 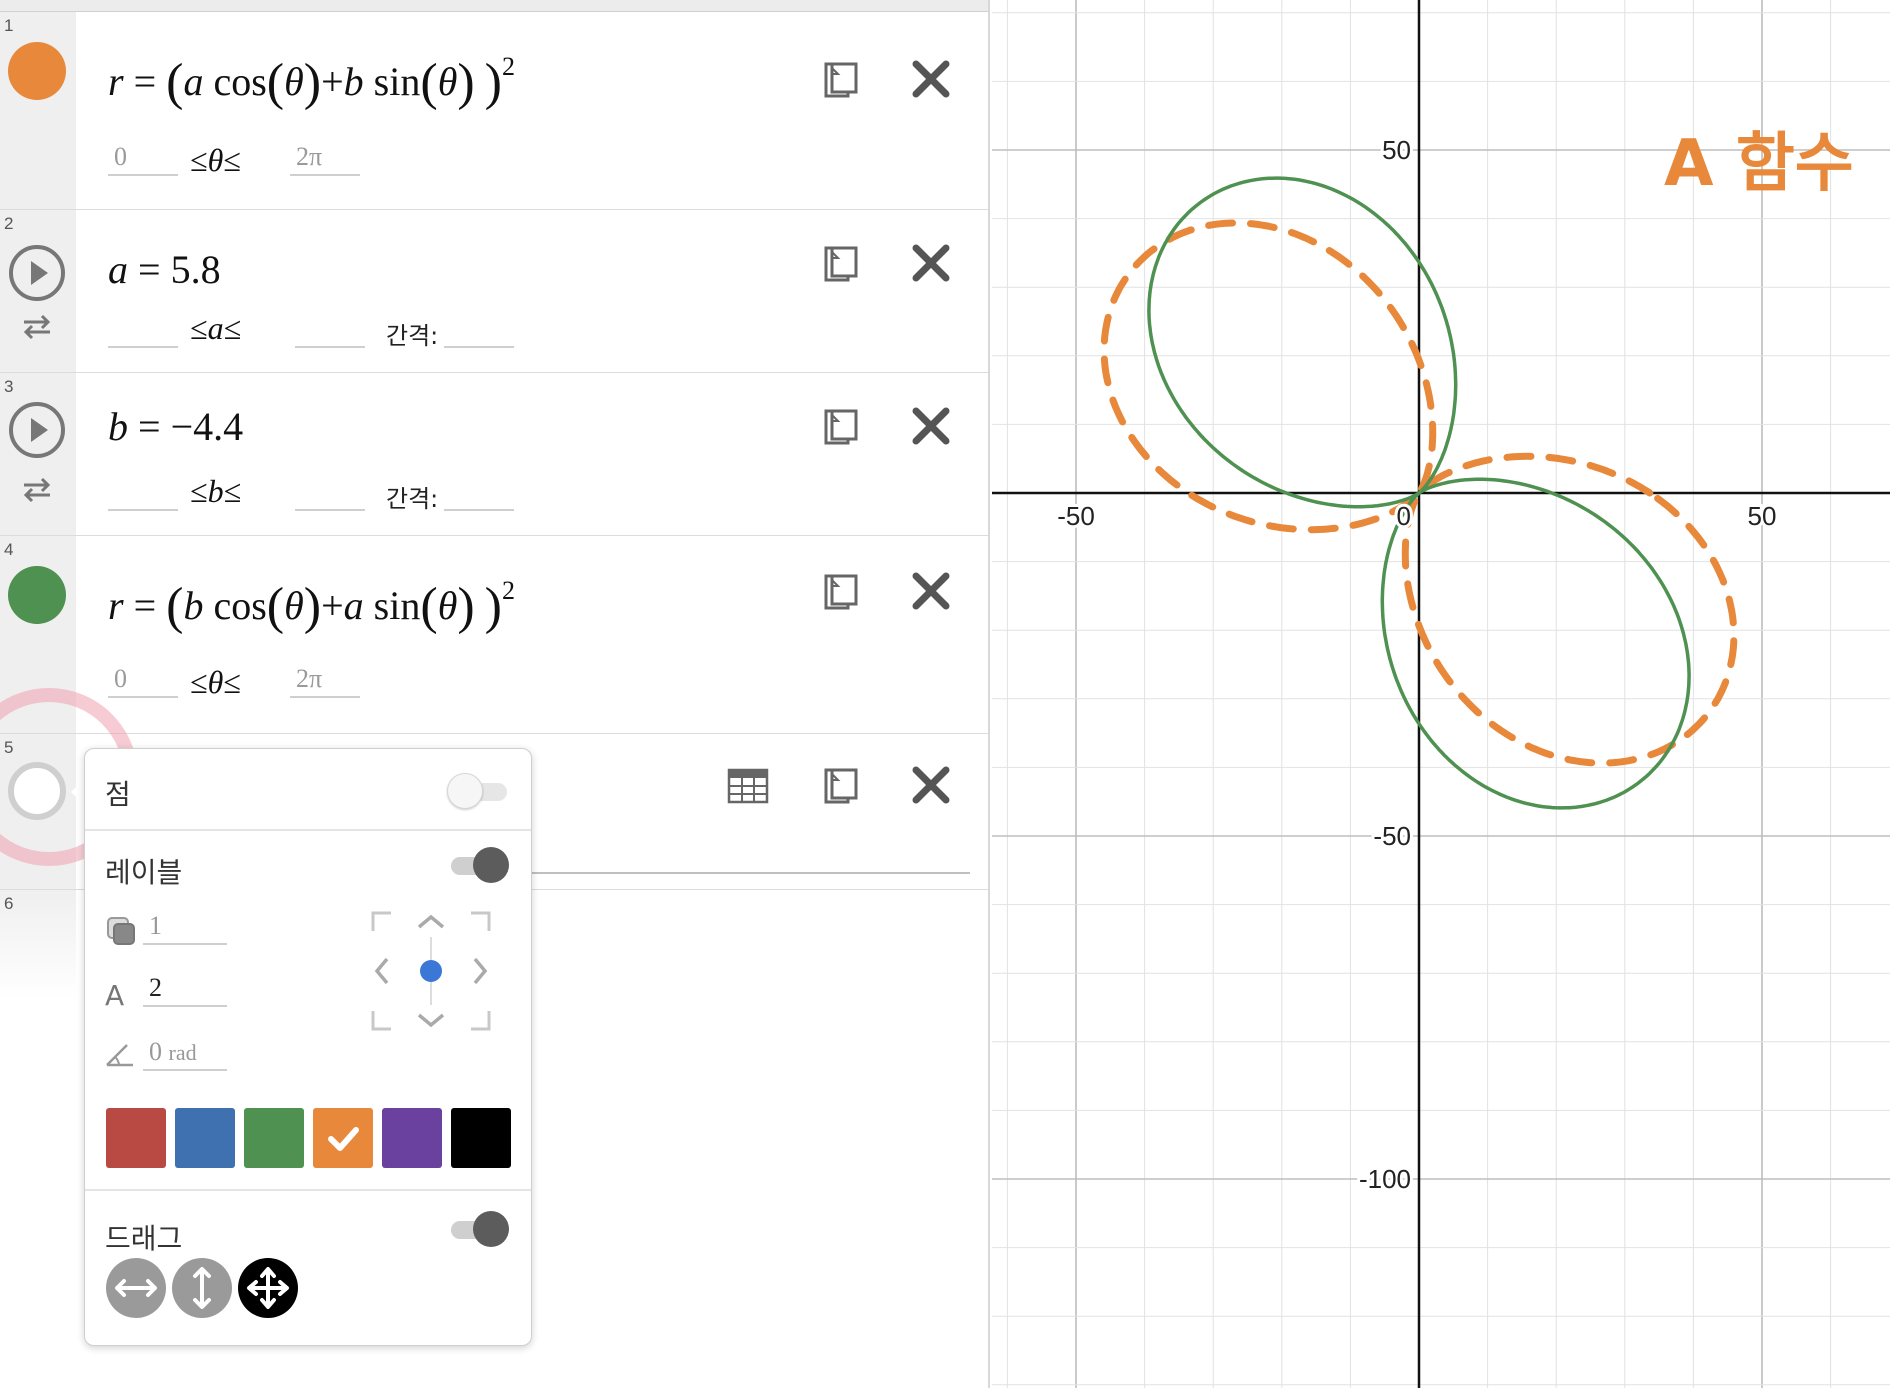 What do you see at coordinates (37, 595) in the screenshot?
I see `color-indicator-green` at bounding box center [37, 595].